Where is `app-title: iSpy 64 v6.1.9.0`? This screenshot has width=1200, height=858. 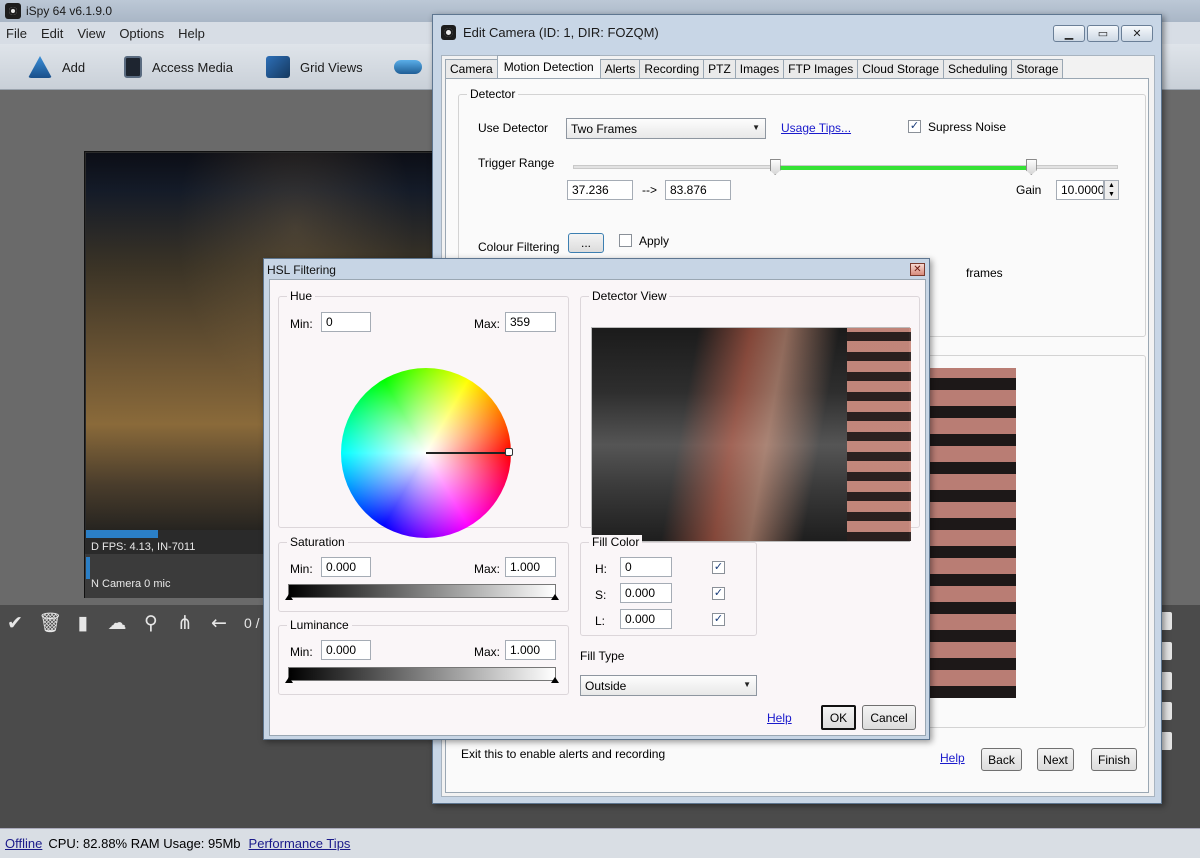
app-title: iSpy 64 v6.1.9.0 is located at coordinates (69, 11).